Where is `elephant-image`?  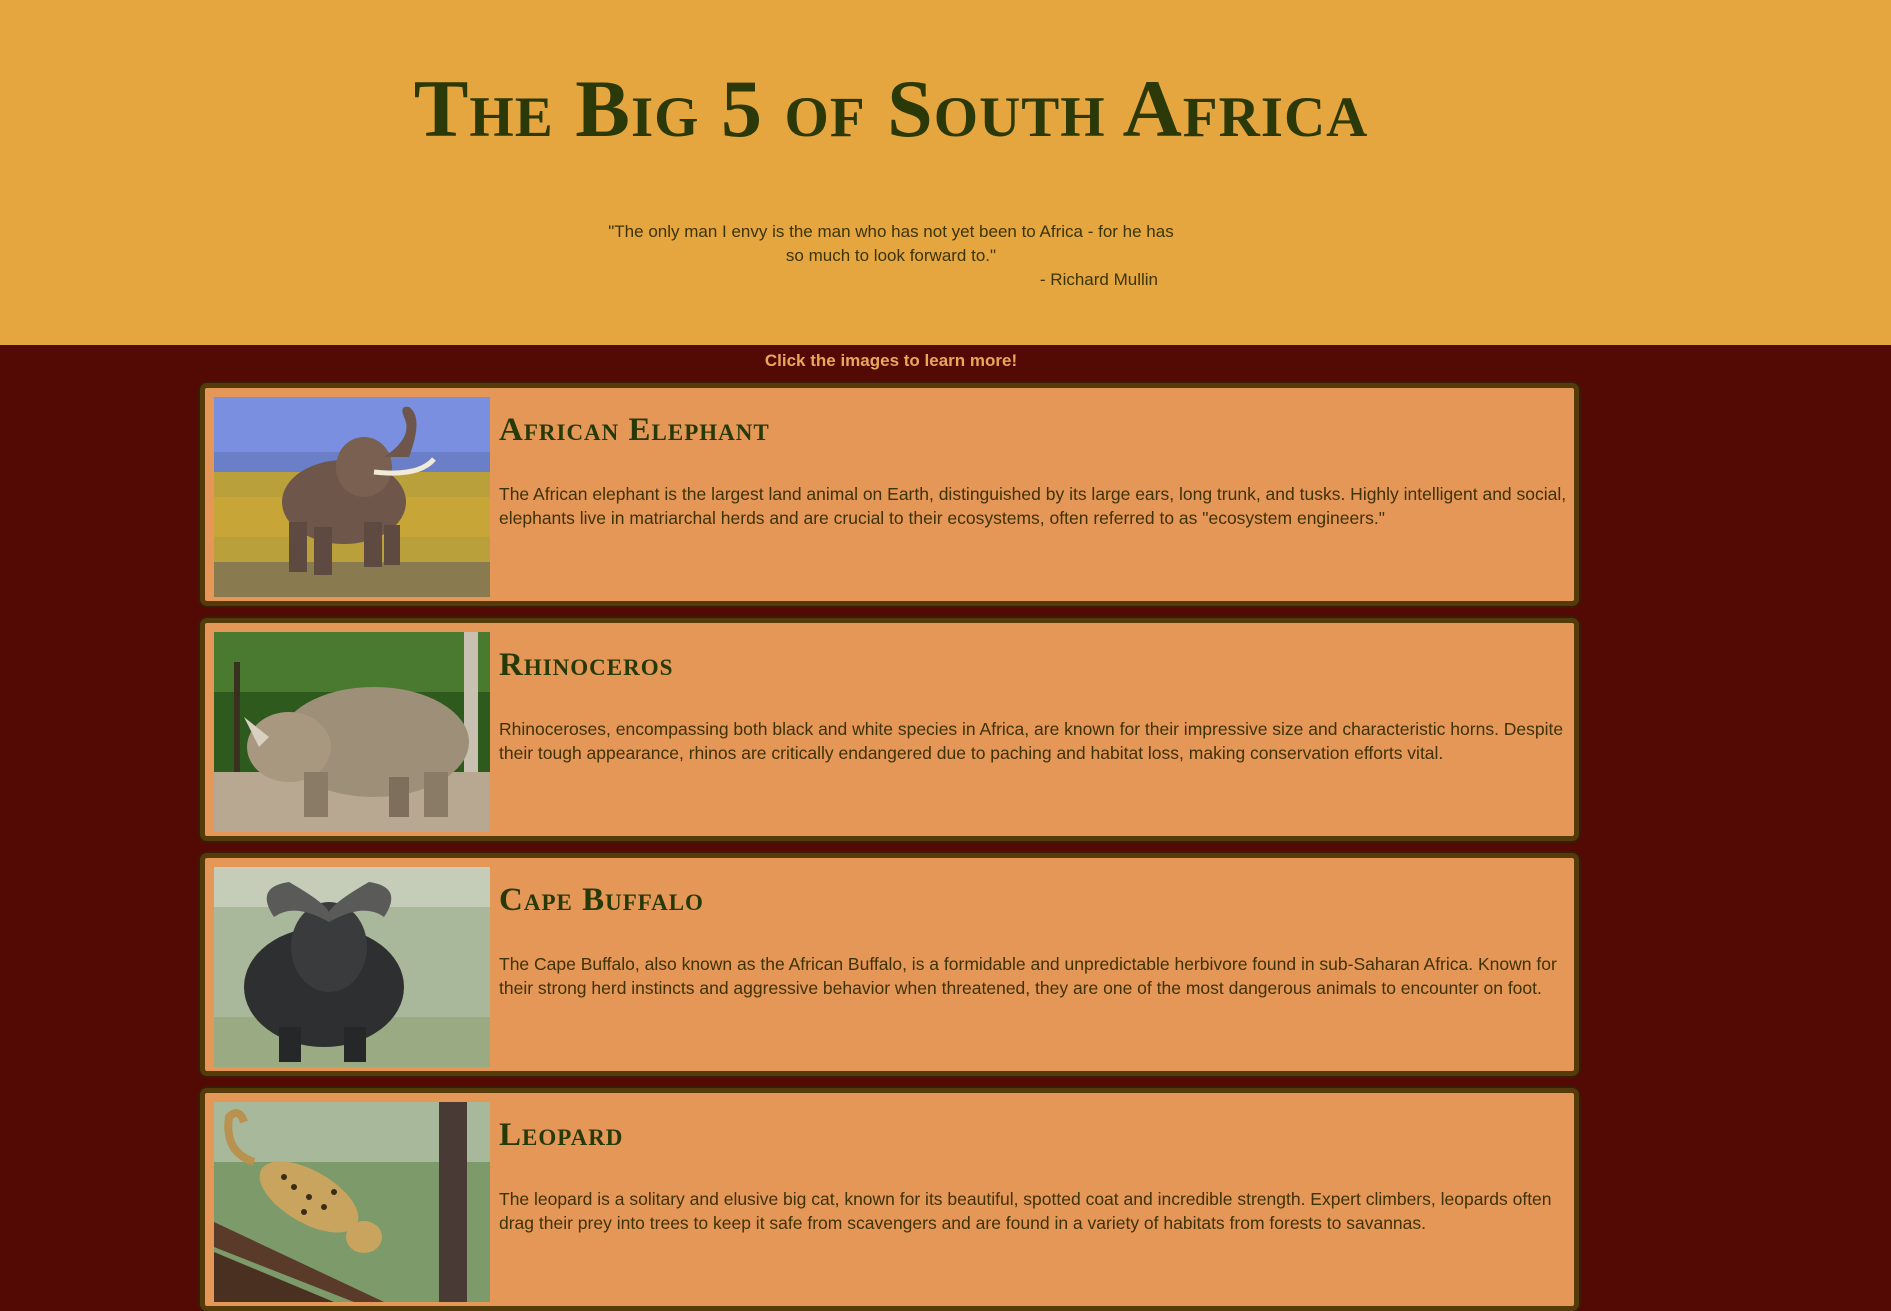 elephant-image is located at coordinates (352, 497).